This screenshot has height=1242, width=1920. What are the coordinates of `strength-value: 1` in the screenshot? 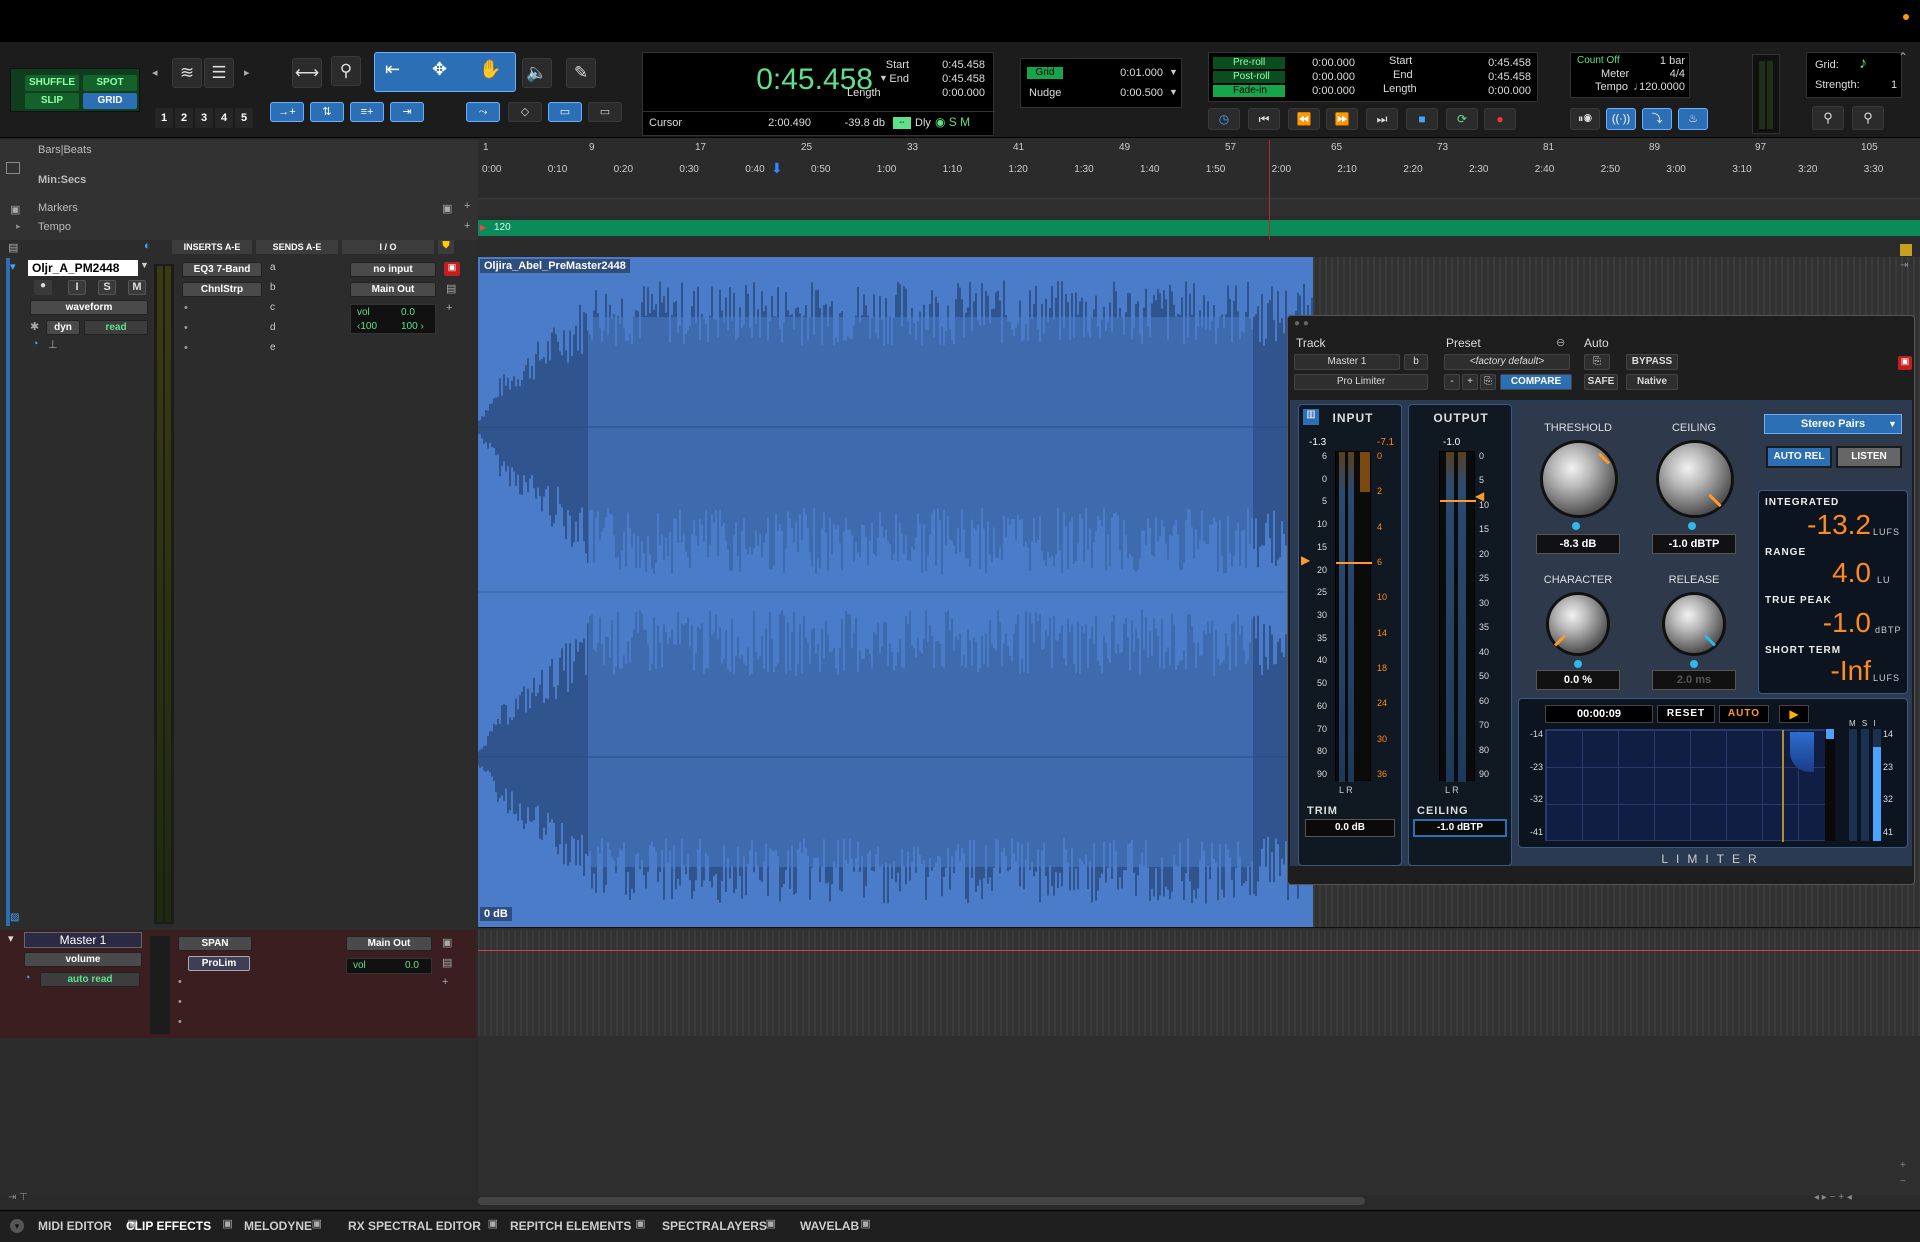 It's located at (1894, 85).